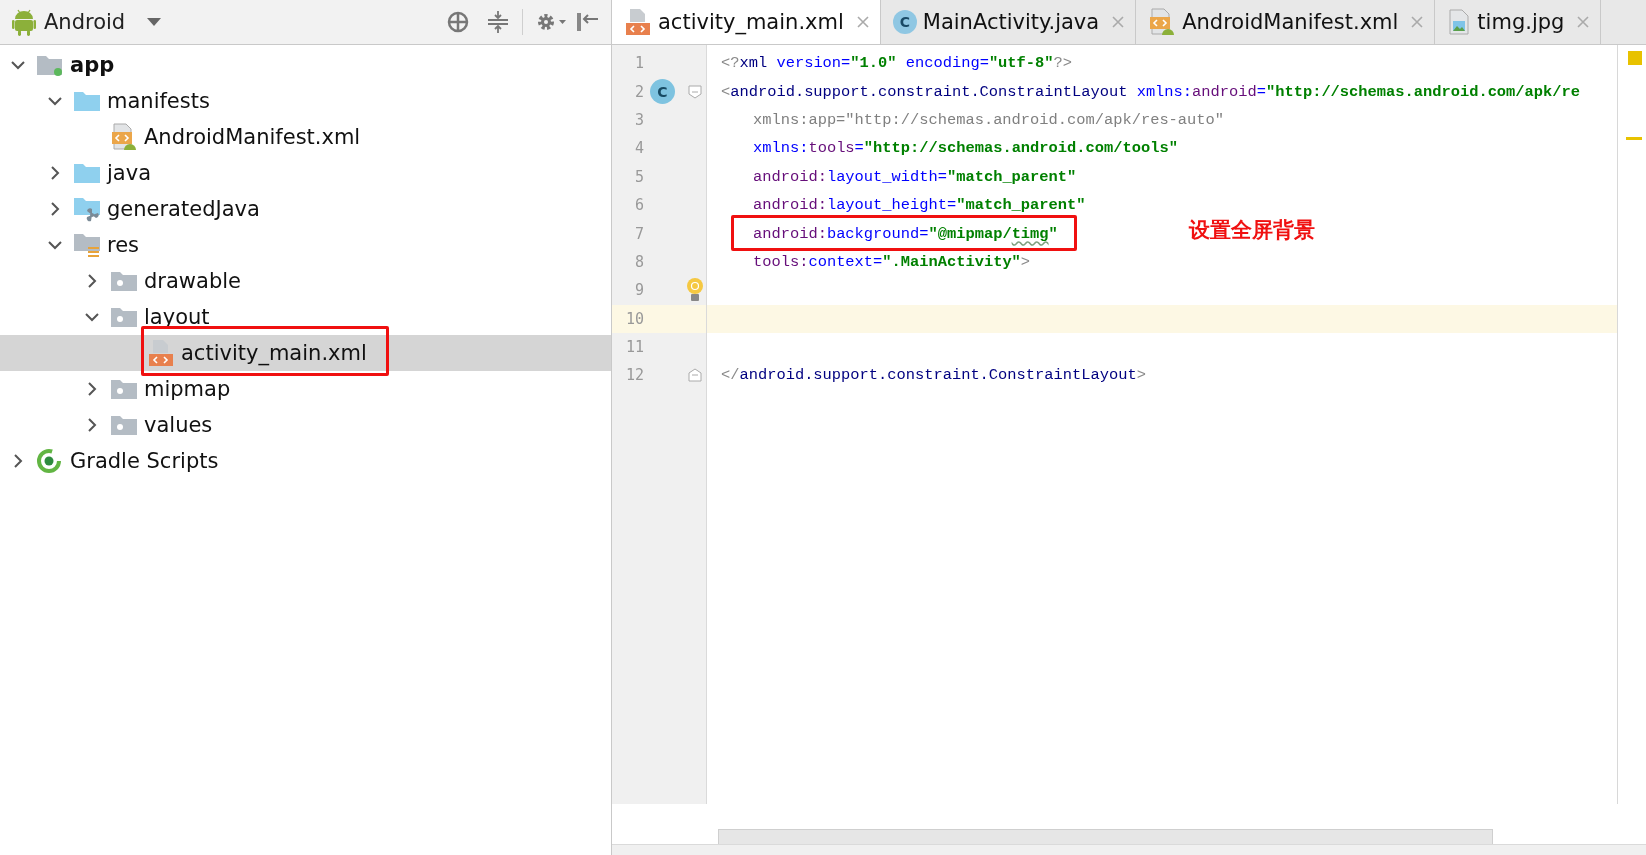  I want to click on close-icon, so click(862, 22).